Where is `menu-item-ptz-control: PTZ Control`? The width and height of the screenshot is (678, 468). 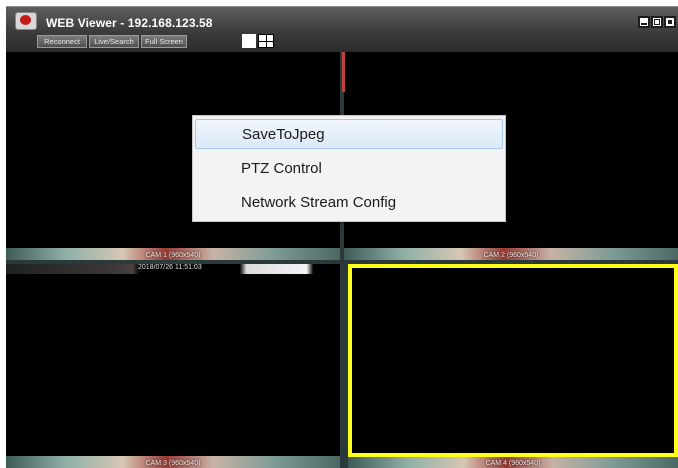
menu-item-ptz-control: PTZ Control is located at coordinates (349, 169).